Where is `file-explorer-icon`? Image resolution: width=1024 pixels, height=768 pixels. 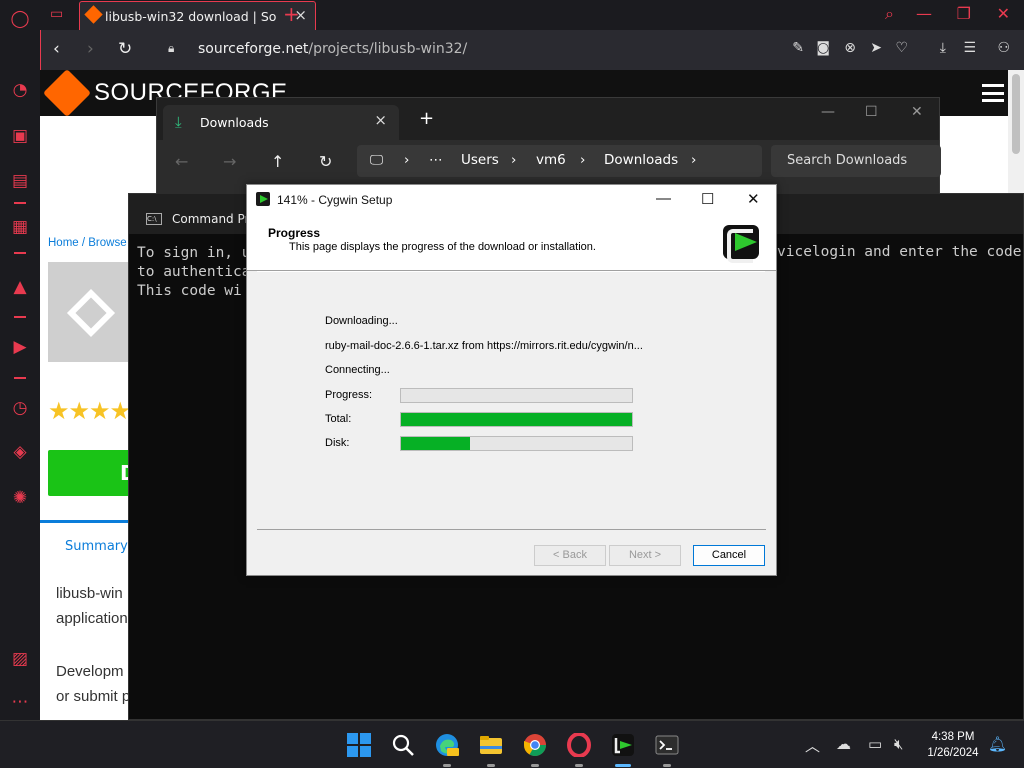 file-explorer-icon is located at coordinates (491, 745).